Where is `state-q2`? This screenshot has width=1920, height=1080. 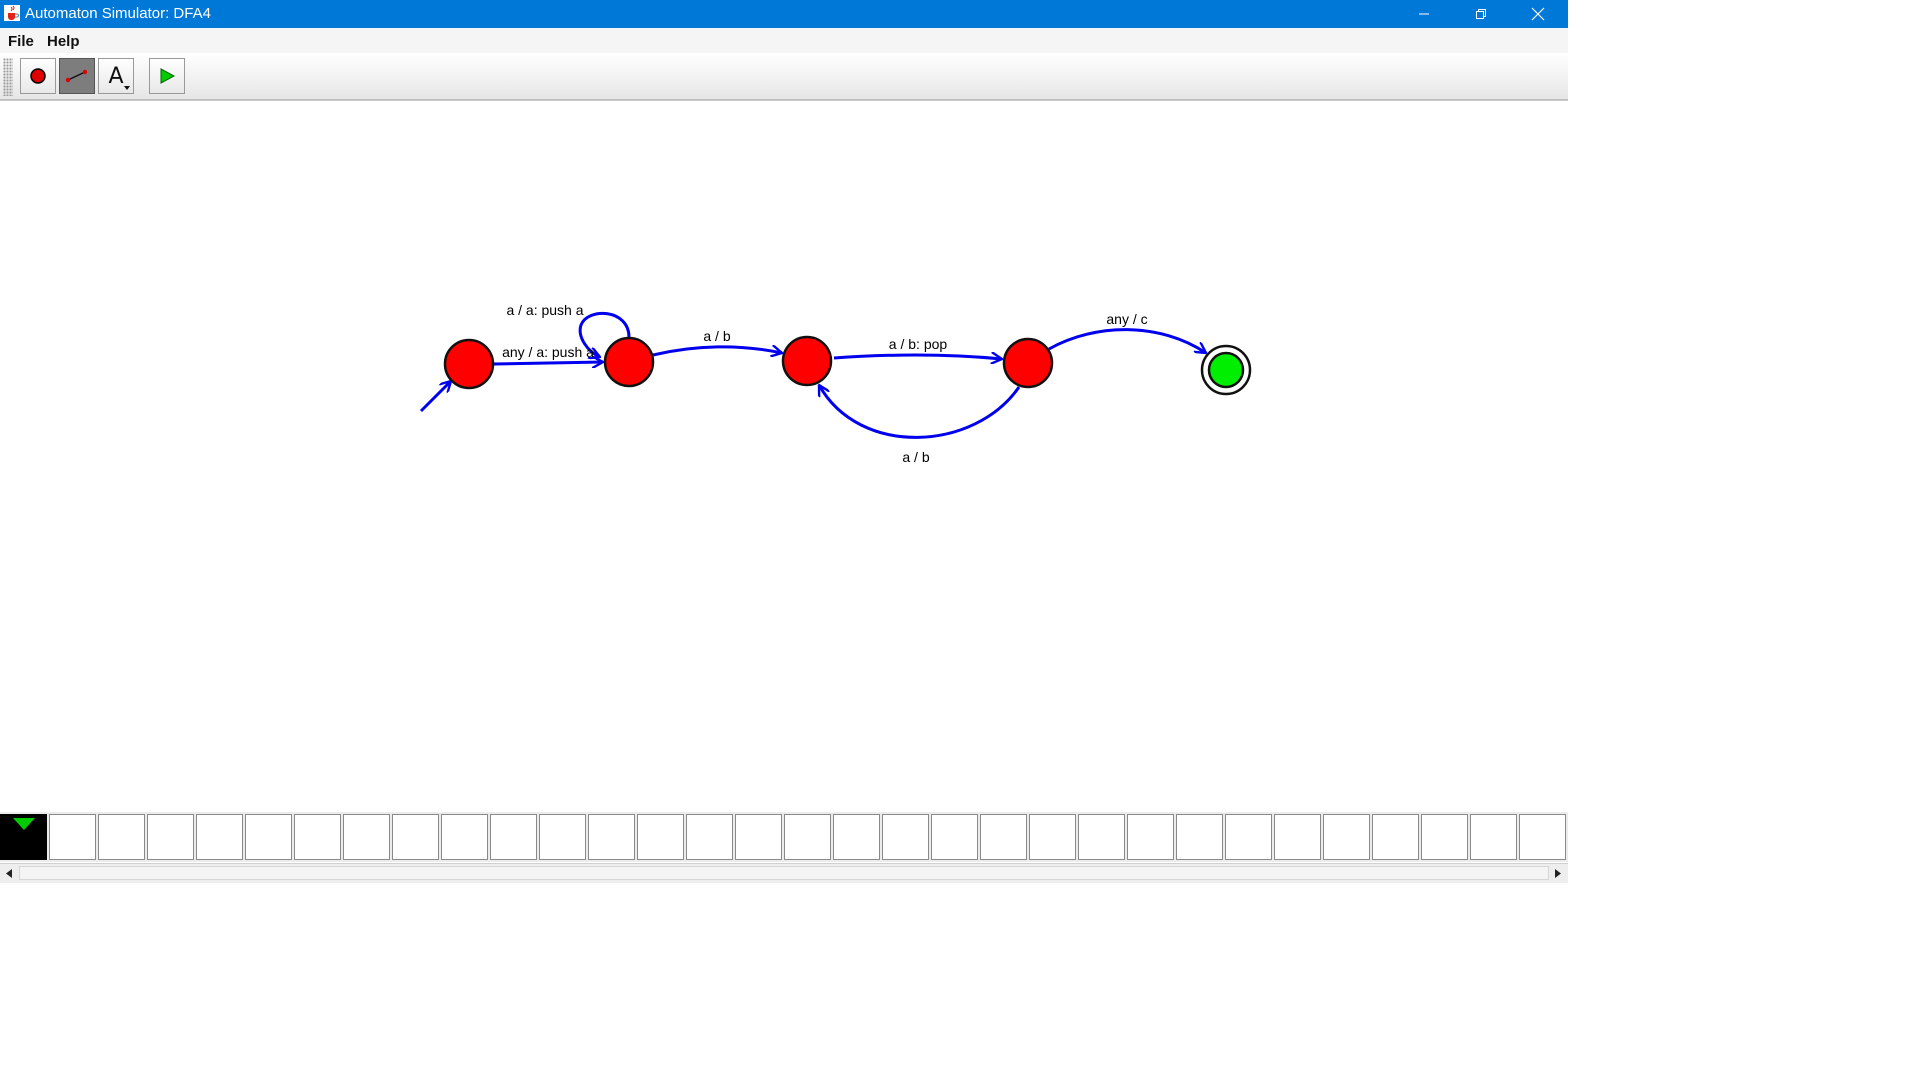
state-q2 is located at coordinates (807, 361).